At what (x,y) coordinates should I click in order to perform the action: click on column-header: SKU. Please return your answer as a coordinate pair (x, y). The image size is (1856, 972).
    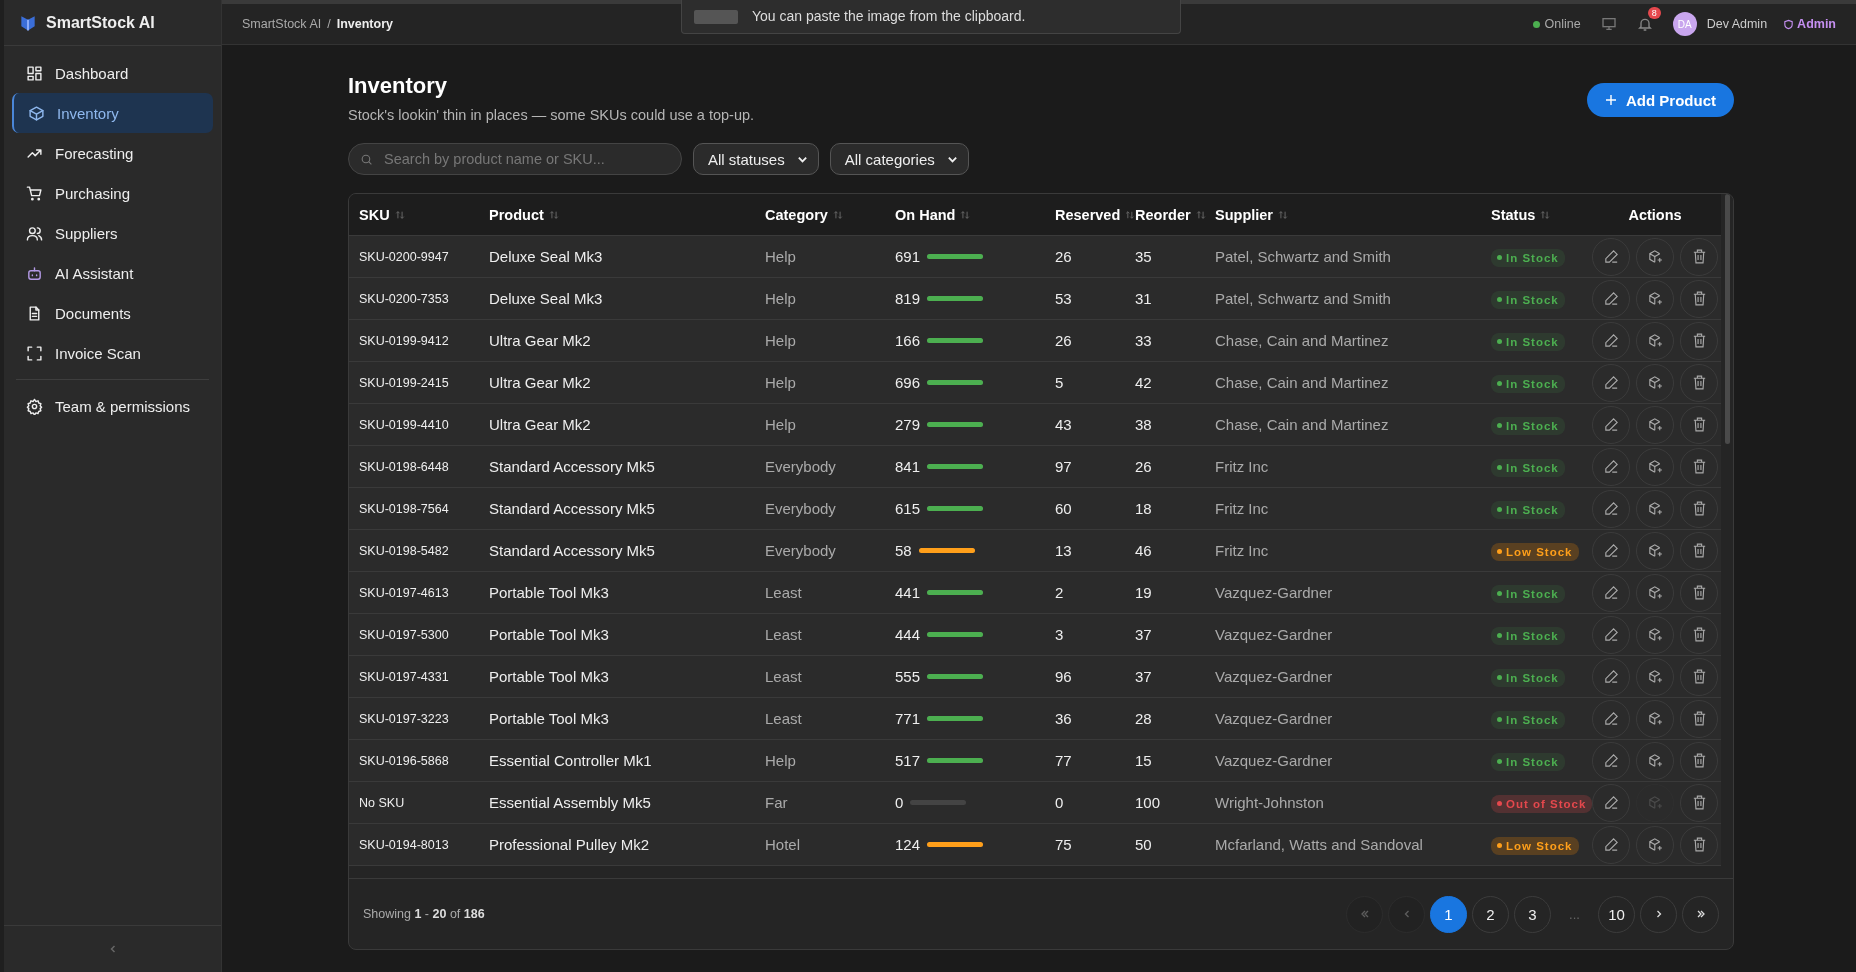
    Looking at the image, I should click on (374, 214).